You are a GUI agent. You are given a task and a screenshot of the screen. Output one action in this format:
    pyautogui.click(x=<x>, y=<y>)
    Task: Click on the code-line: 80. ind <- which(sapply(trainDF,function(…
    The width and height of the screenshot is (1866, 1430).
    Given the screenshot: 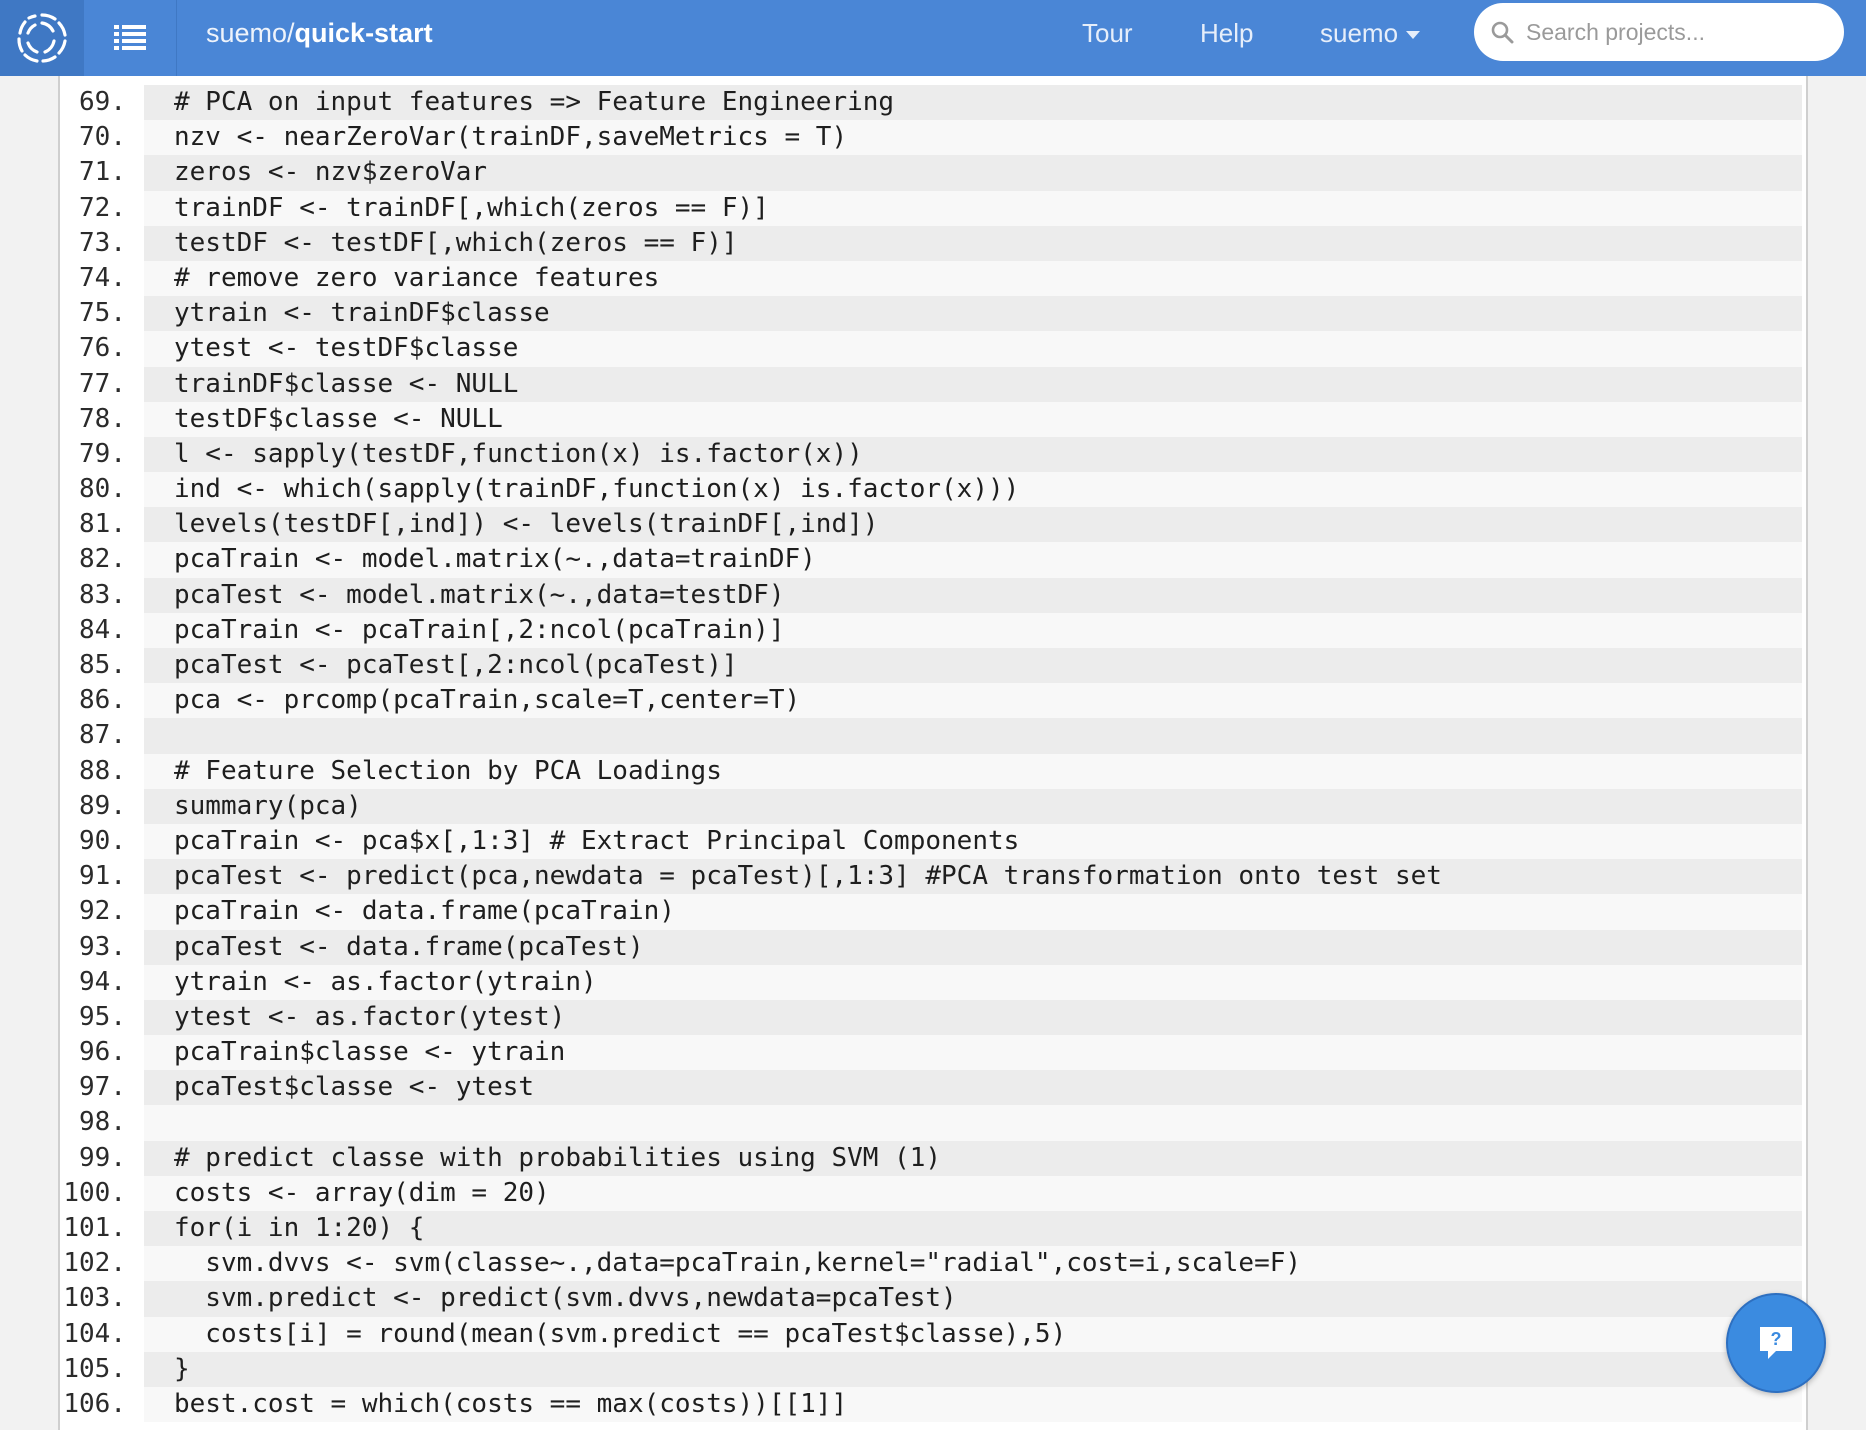 What is the action you would take?
    pyautogui.click(x=933, y=490)
    